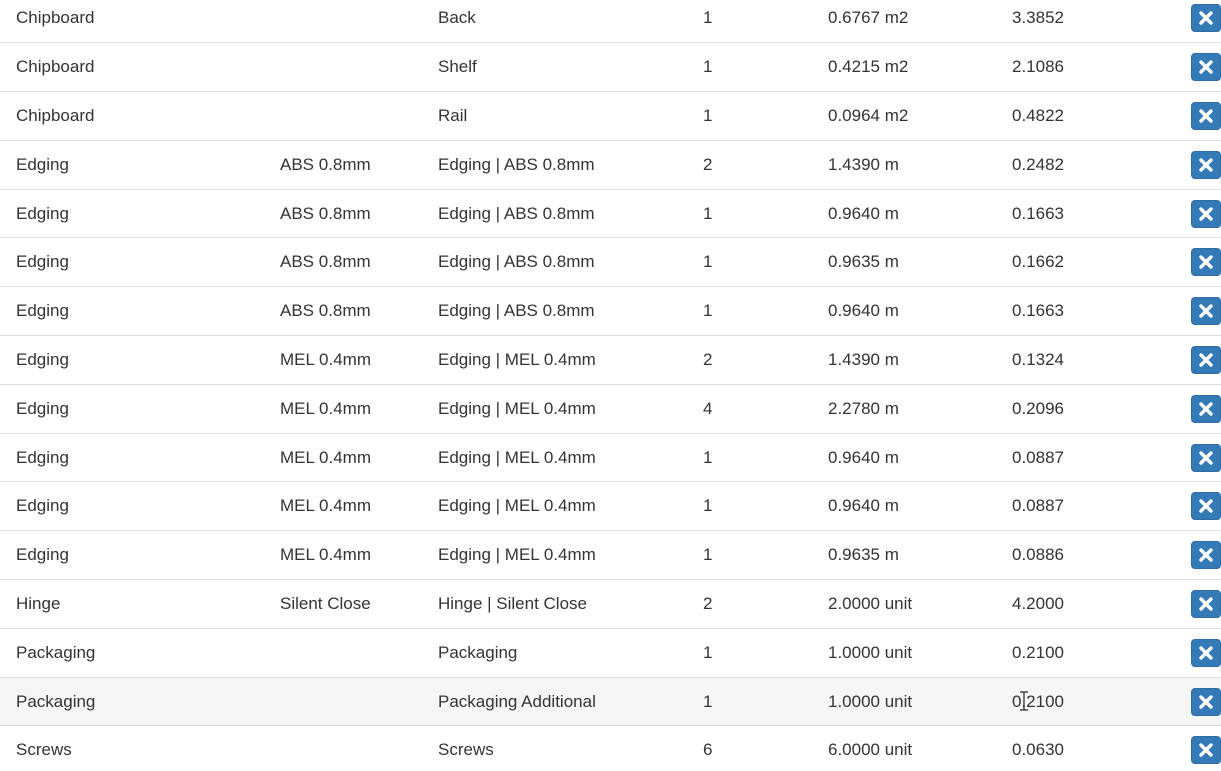 The image size is (1221, 771). I want to click on table-row: Chipboard Rail 1 0.0964 m2 0.4822, so click(610, 116).